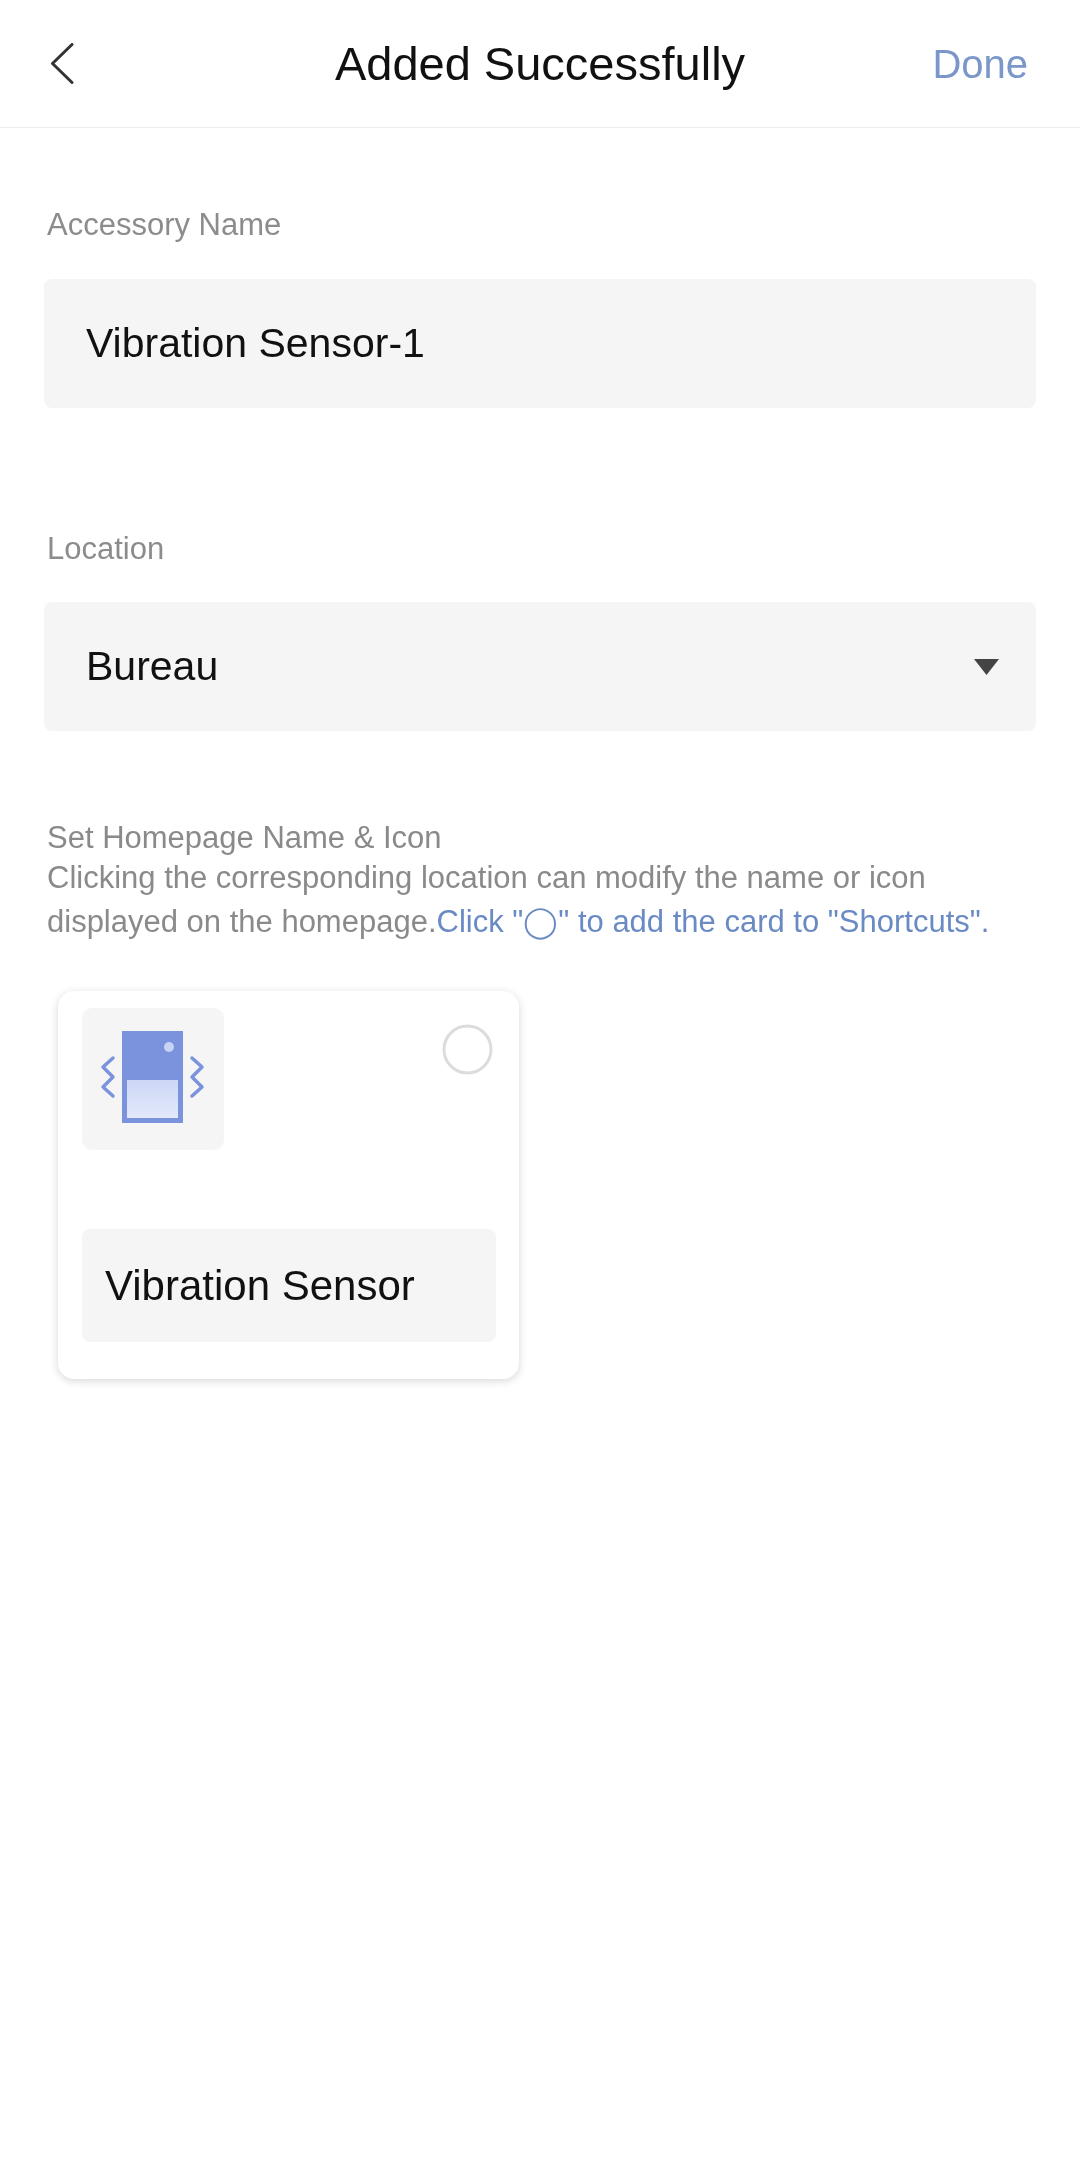 The image size is (1080, 2169). I want to click on location-dropdown: Bureau, so click(540, 666).